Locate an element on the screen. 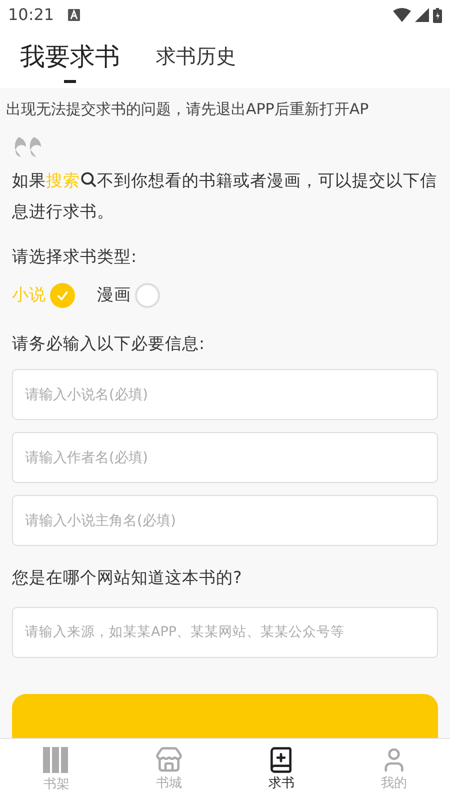 The height and width of the screenshot is (800, 450). quote-icon is located at coordinates (29, 146).